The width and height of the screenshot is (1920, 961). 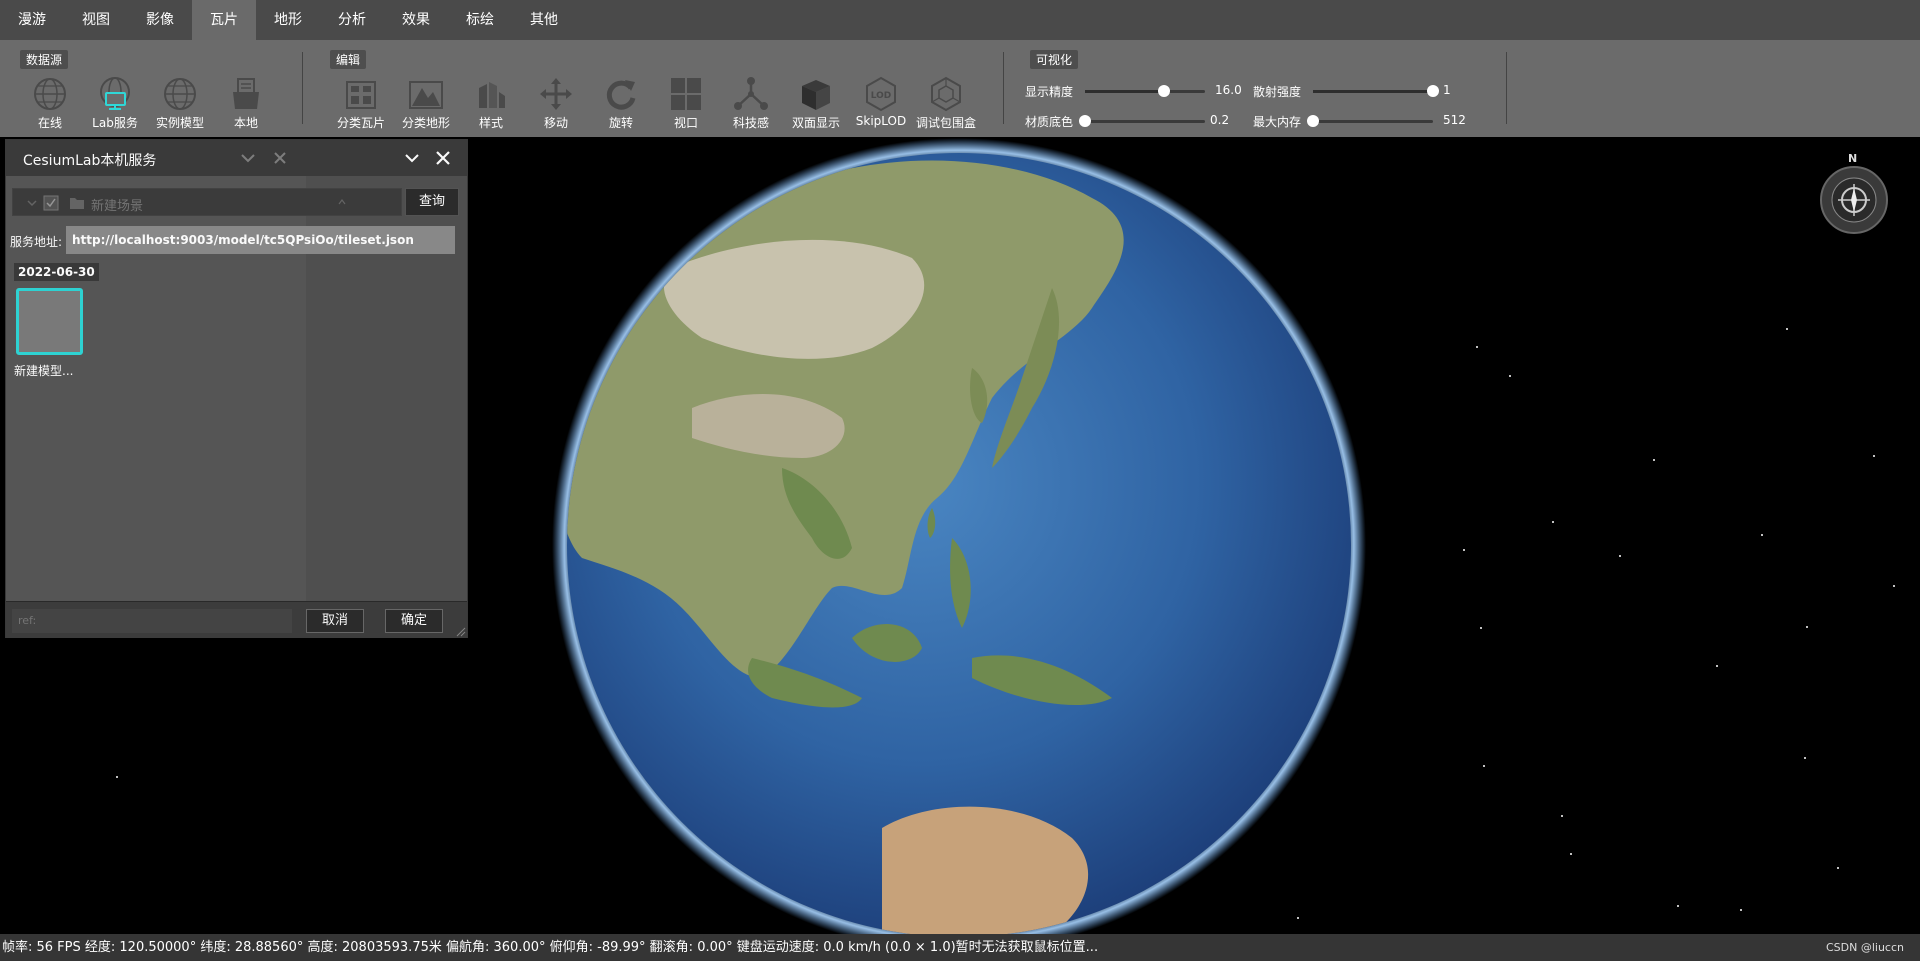 I want to click on slider-scatter-intensity-track, so click(x=1376, y=91).